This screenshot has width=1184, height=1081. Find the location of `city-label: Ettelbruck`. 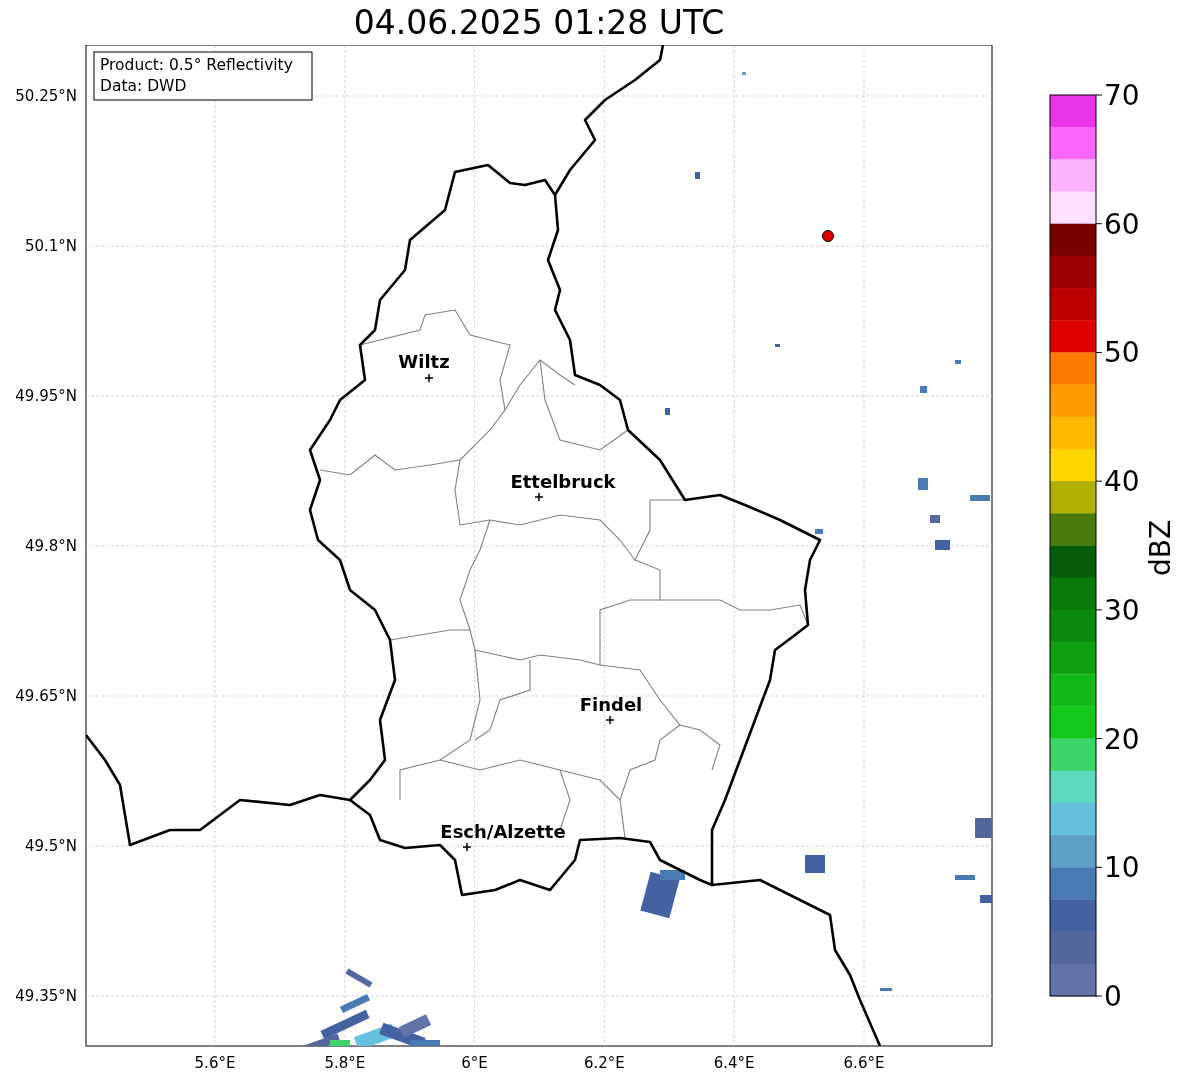

city-label: Ettelbruck is located at coordinates (563, 481).